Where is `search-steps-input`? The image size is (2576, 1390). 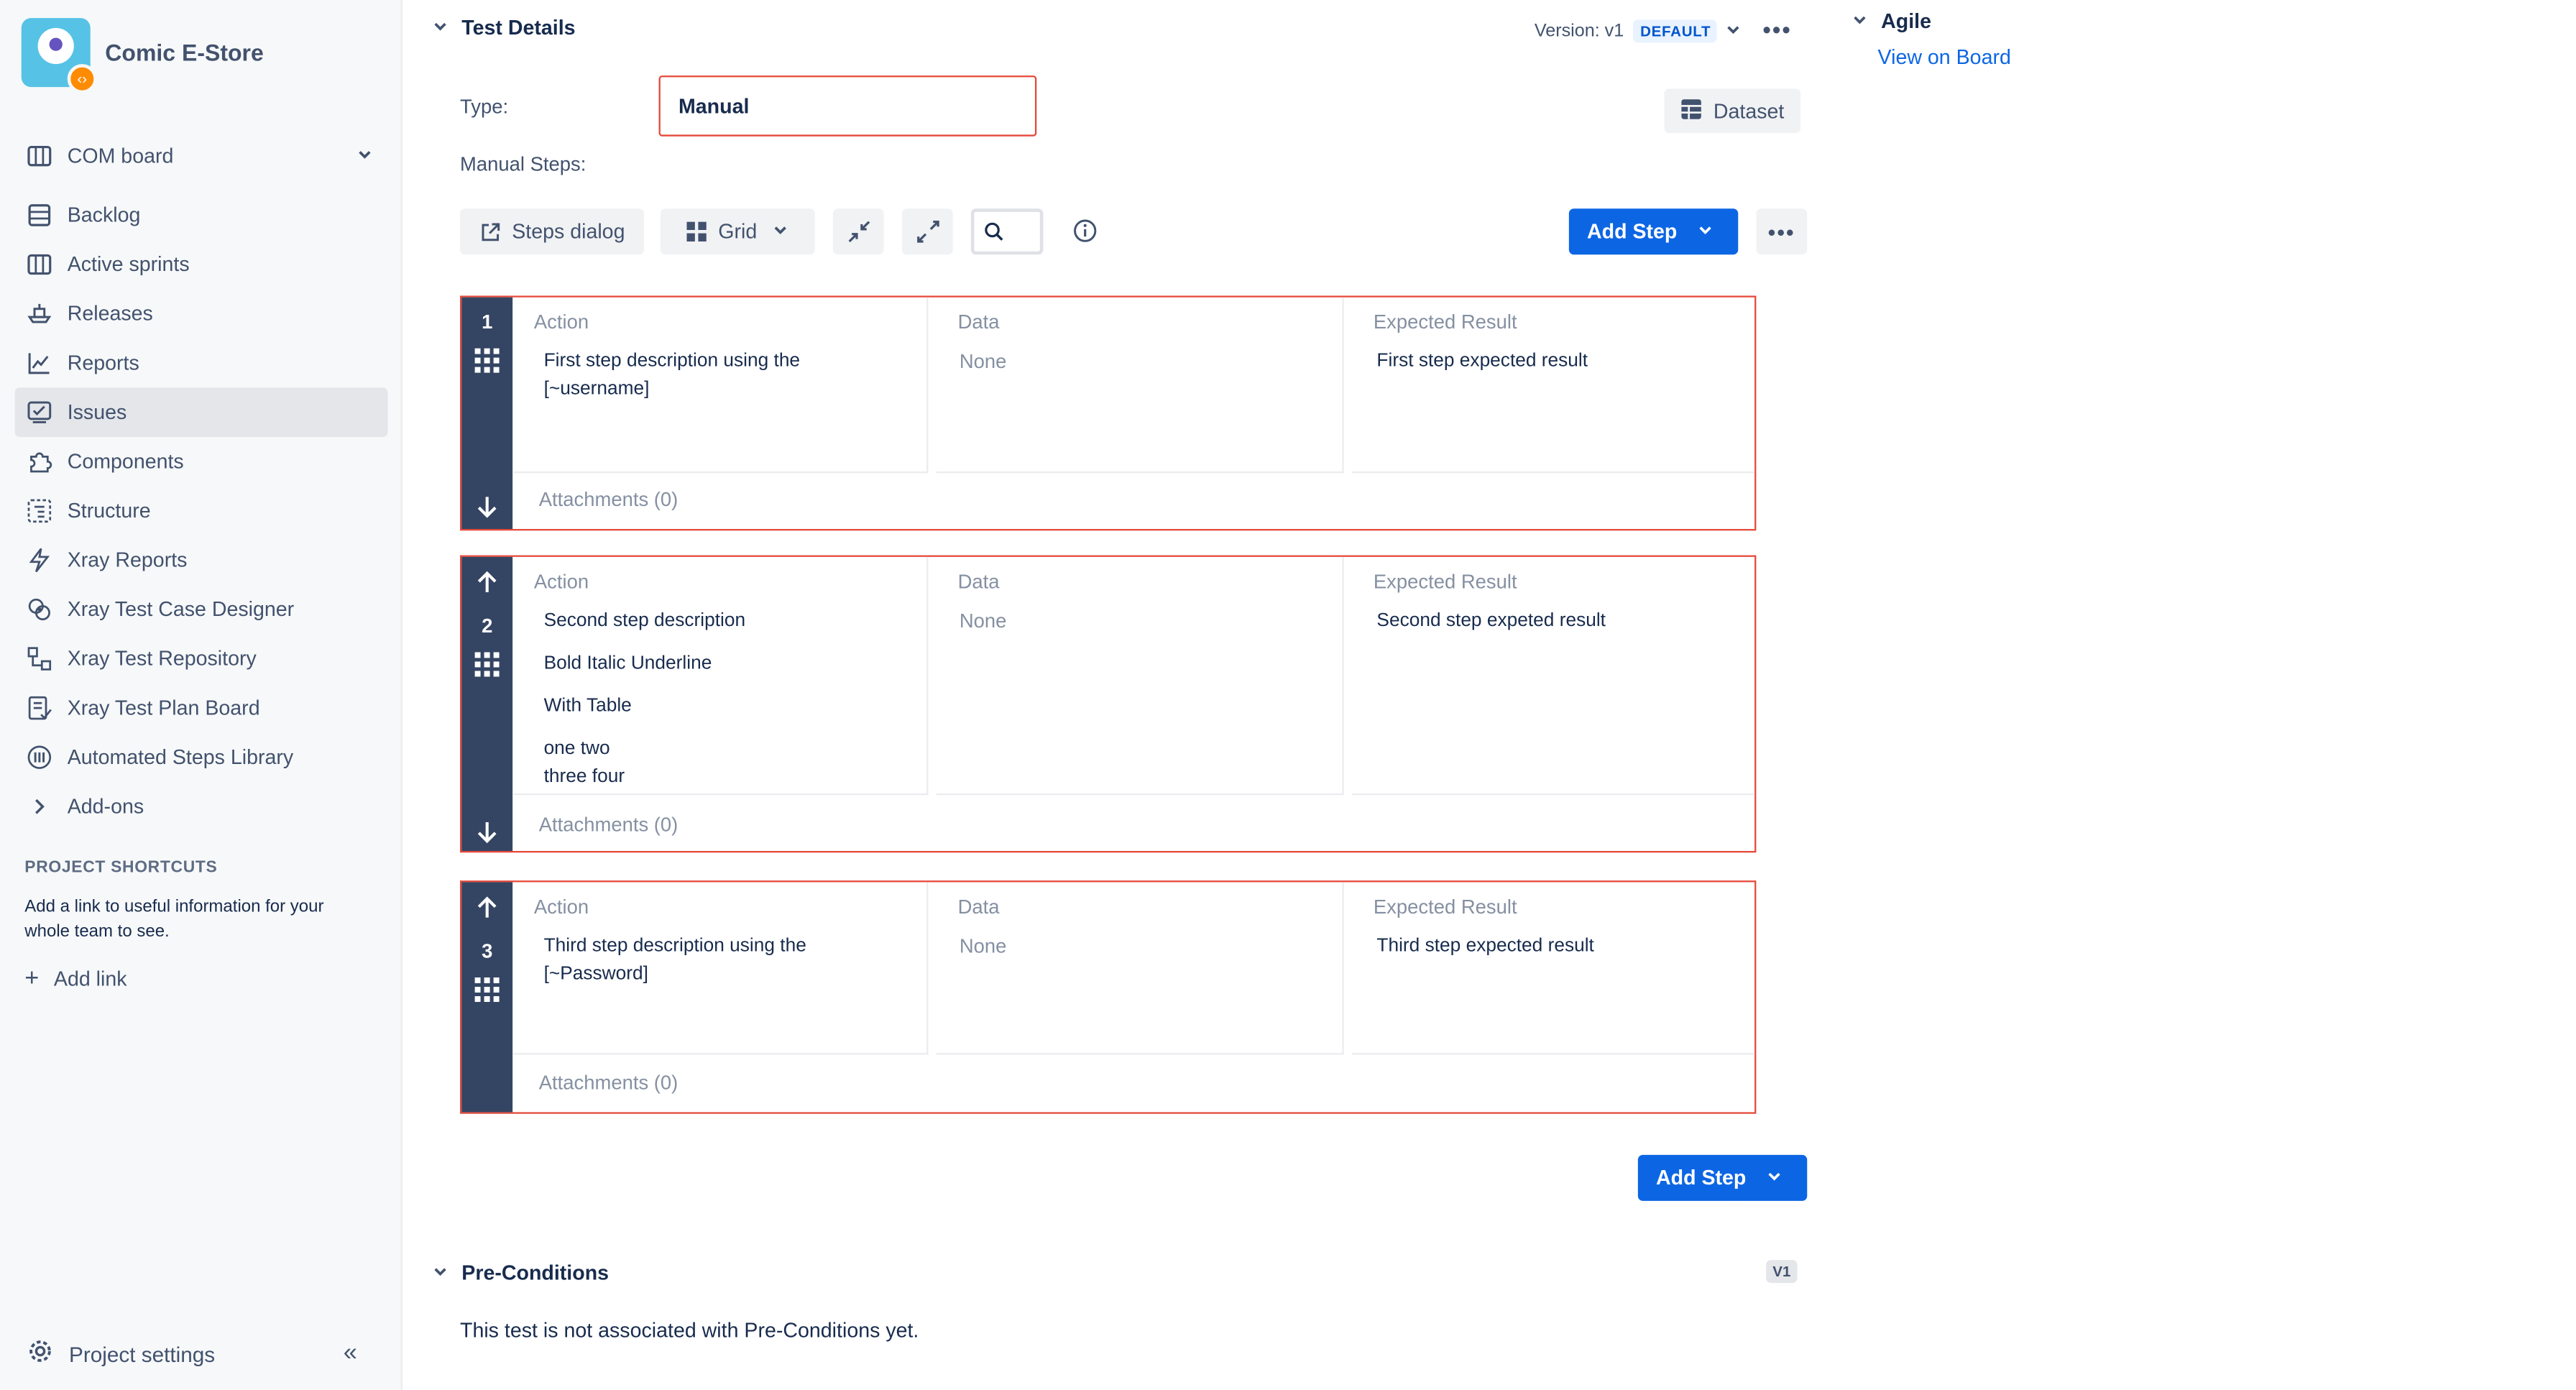 search-steps-input is located at coordinates (1007, 231).